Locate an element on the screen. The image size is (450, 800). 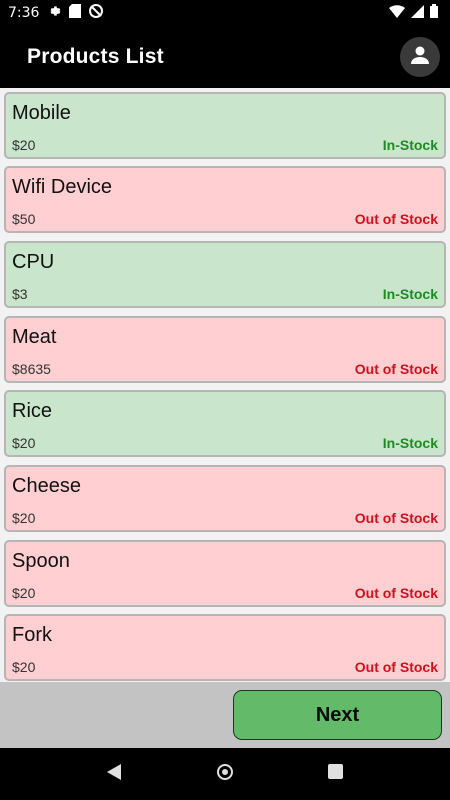
recents-icon is located at coordinates (335, 774).